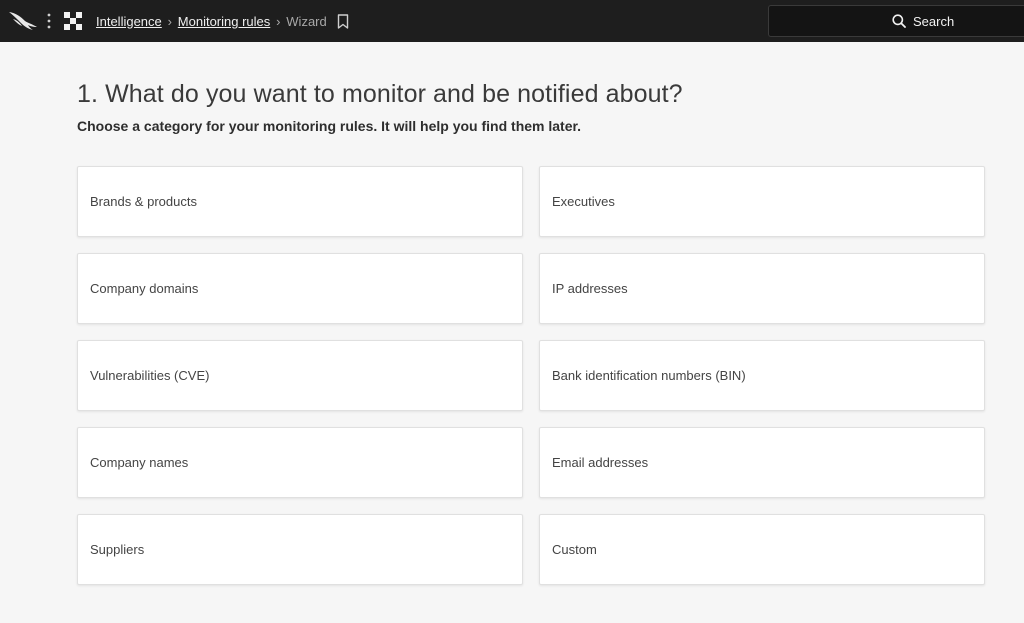 The width and height of the screenshot is (1024, 623). I want to click on category-card-company-names: Company names, so click(300, 462).